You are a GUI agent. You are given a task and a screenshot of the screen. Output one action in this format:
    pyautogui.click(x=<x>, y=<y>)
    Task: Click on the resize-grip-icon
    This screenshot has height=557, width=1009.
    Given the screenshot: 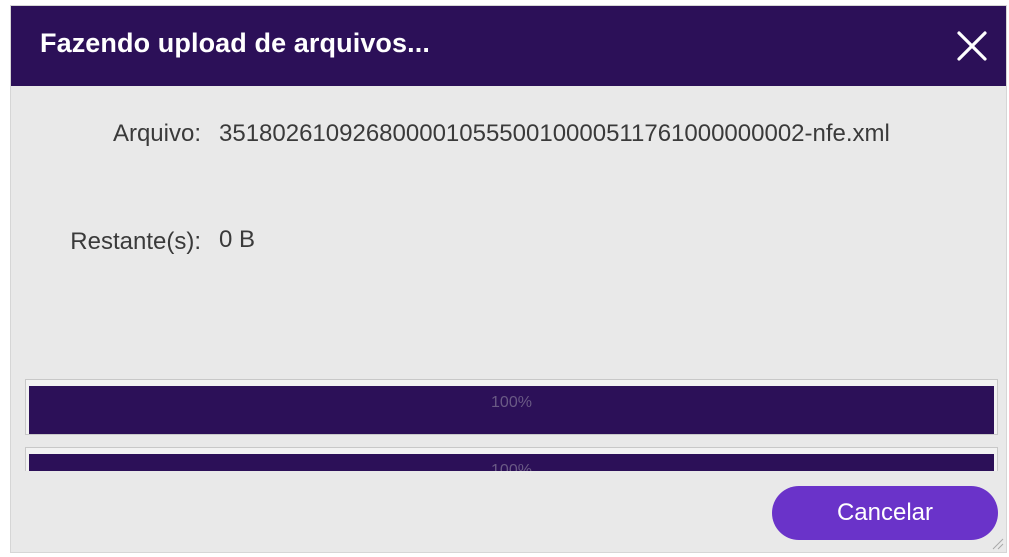 What is the action you would take?
    pyautogui.click(x=997, y=543)
    